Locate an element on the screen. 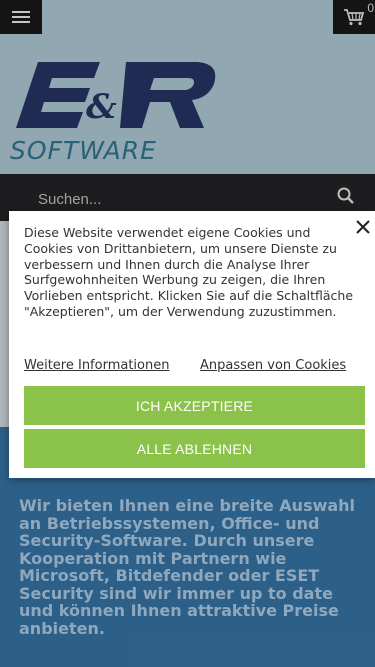  accept-button: ICH AKZEPTIERE is located at coordinates (194, 405).